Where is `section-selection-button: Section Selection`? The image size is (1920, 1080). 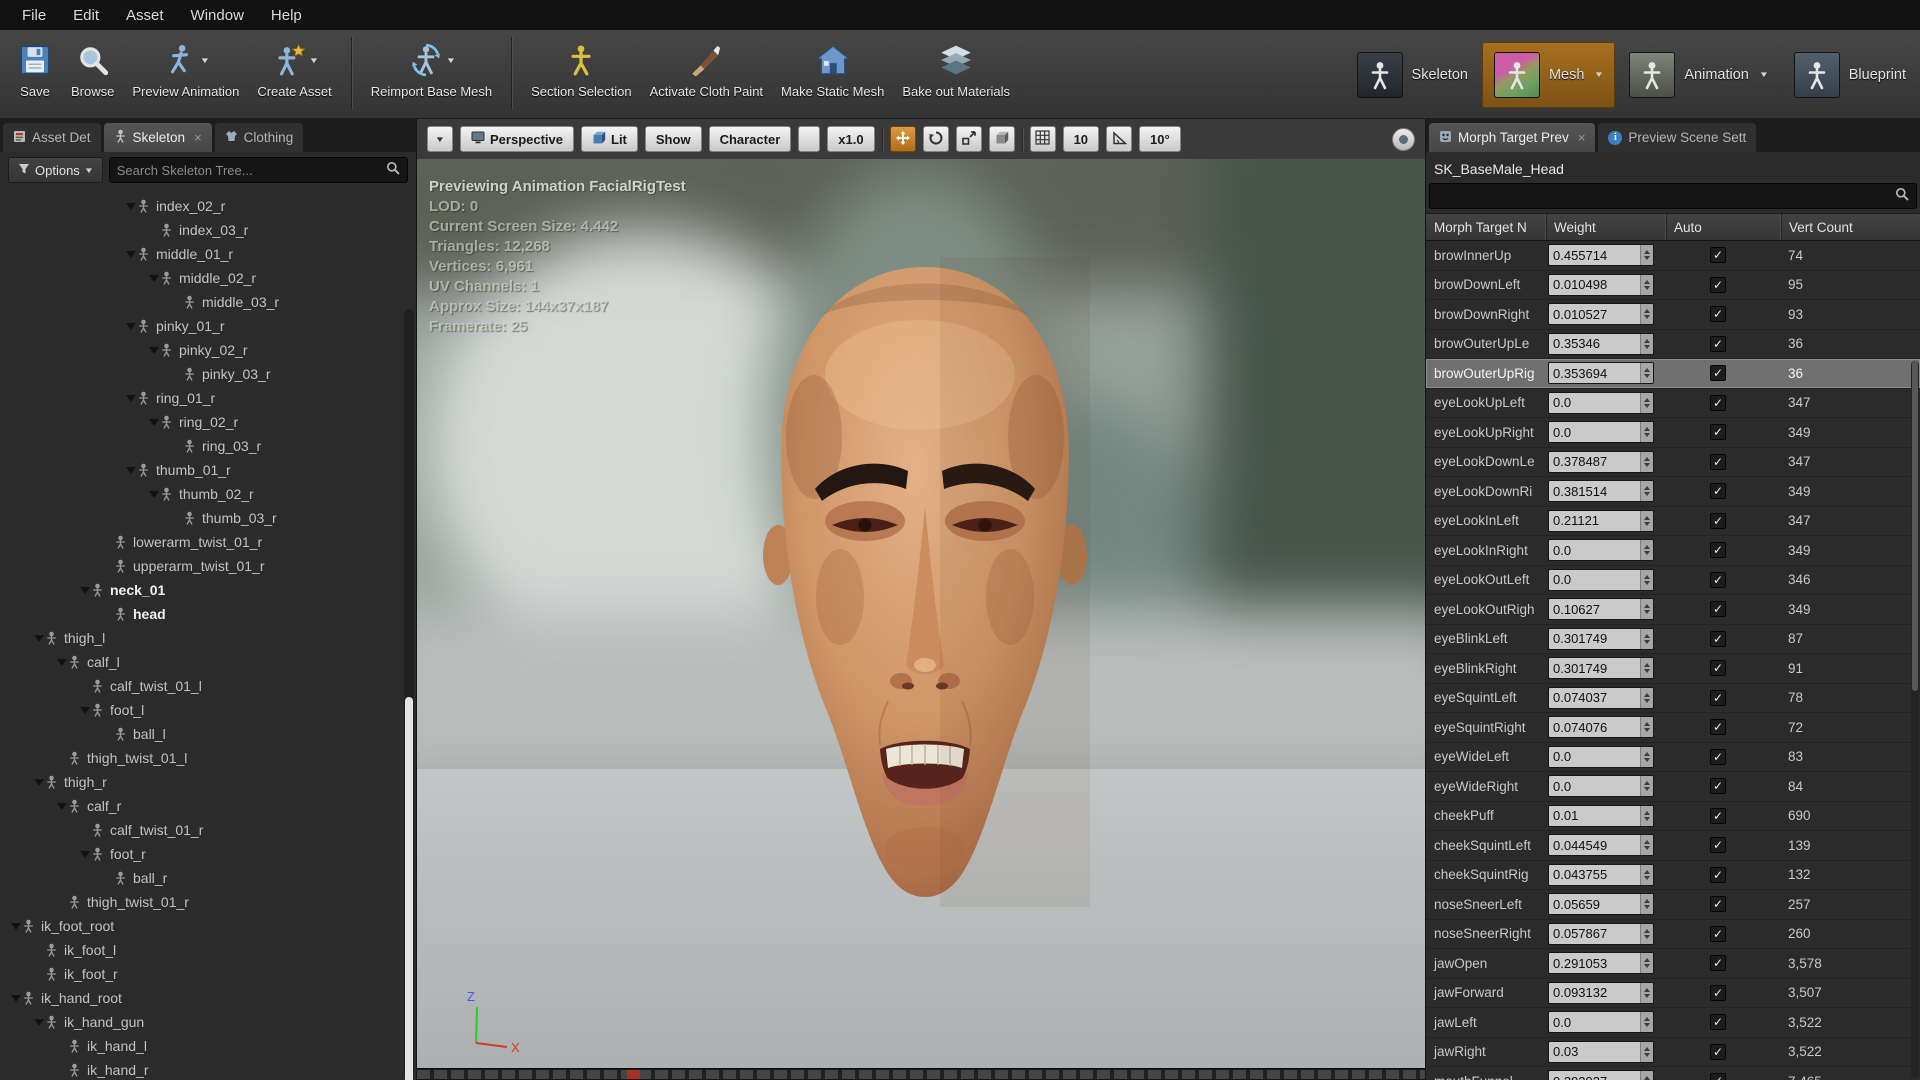
section-selection-button: Section Selection is located at coordinates (581, 67).